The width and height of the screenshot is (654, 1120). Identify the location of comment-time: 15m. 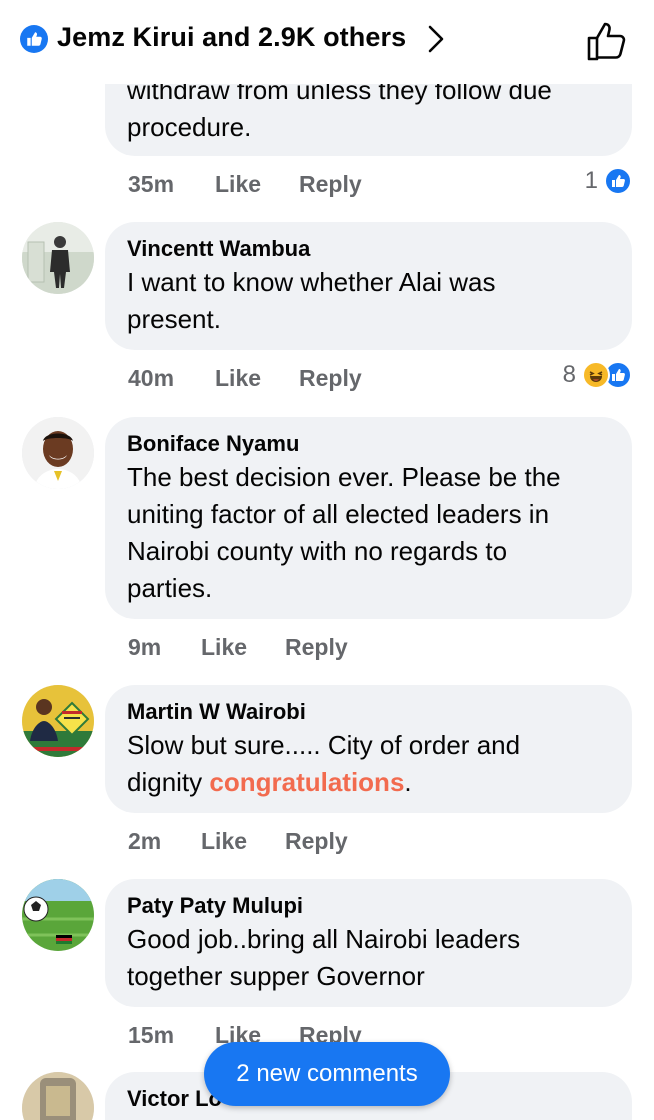
(151, 1035).